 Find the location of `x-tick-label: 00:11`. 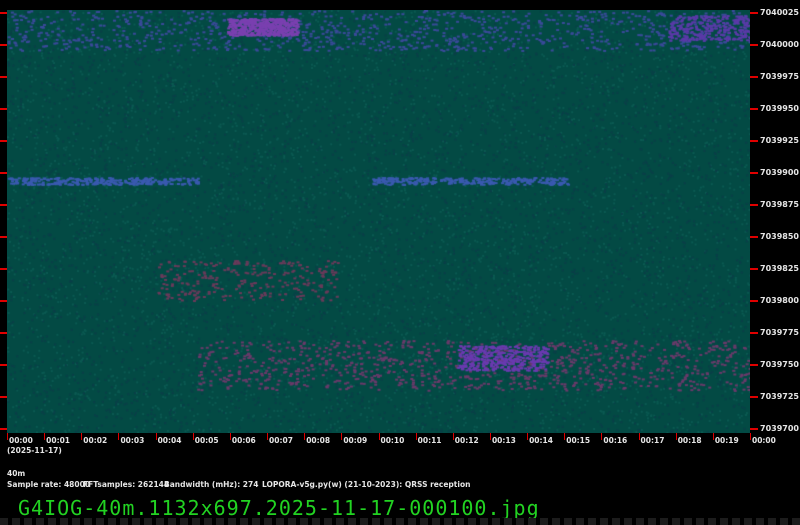

x-tick-label: 00:11 is located at coordinates (429, 440).